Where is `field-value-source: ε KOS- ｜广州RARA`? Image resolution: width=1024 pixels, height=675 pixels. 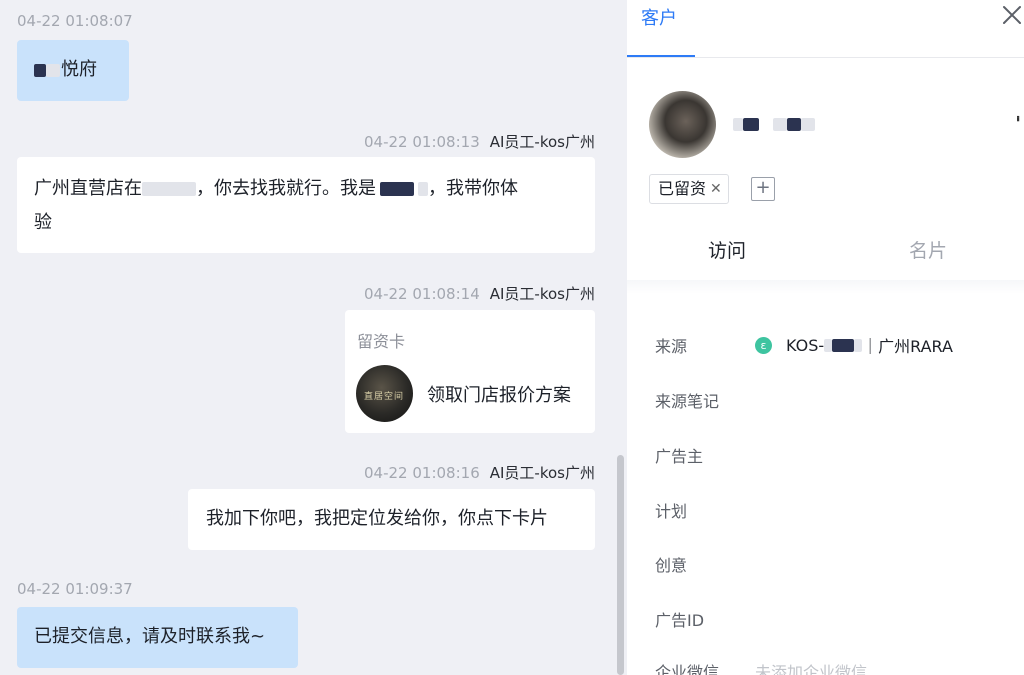
field-value-source: ε KOS- ｜广州RARA is located at coordinates (854, 345).